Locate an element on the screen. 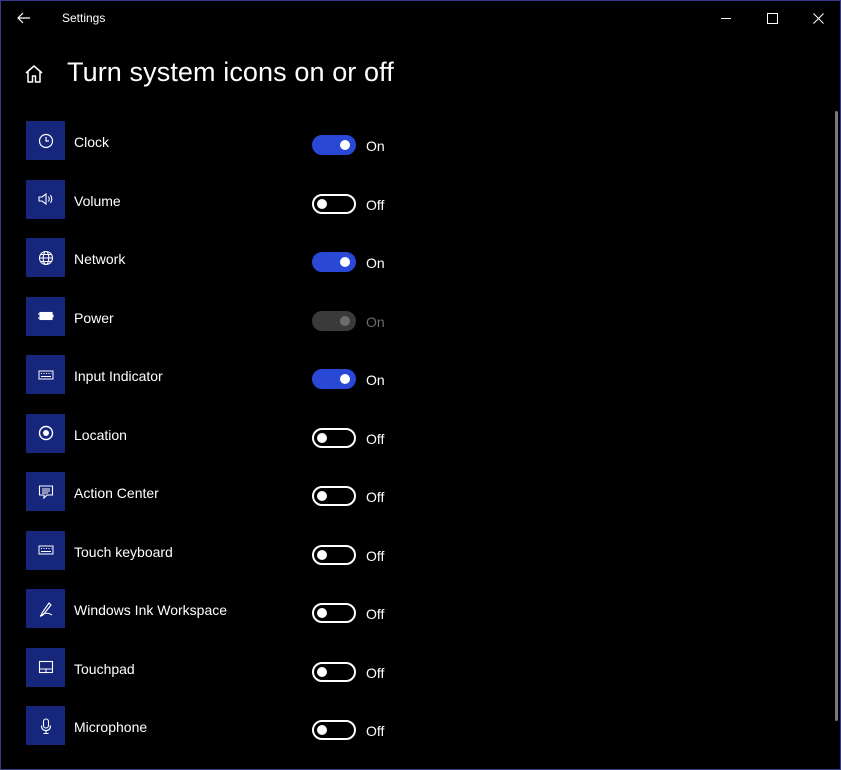 The width and height of the screenshot is (841, 770). setting-label: Touchpad is located at coordinates (104, 668).